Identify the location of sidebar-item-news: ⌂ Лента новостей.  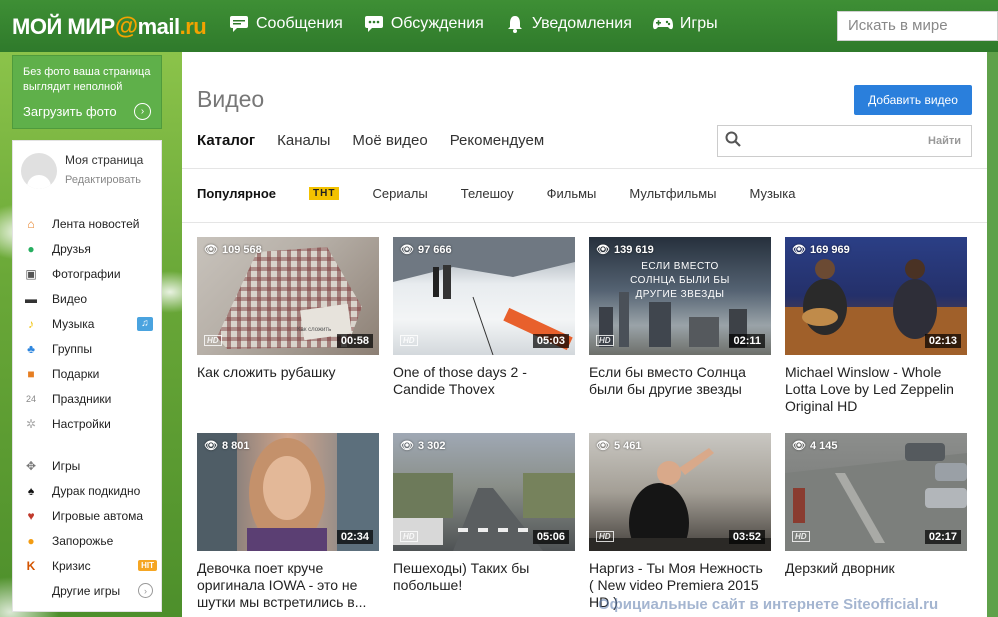
(87, 223).